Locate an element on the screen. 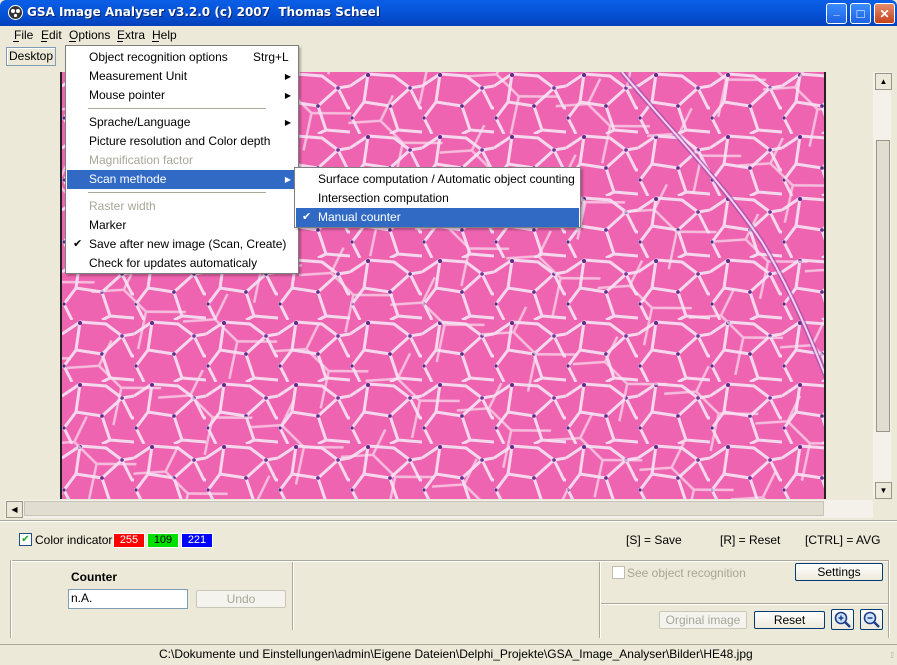 The height and width of the screenshot is (665, 897). zoom-in-button is located at coordinates (842, 619).